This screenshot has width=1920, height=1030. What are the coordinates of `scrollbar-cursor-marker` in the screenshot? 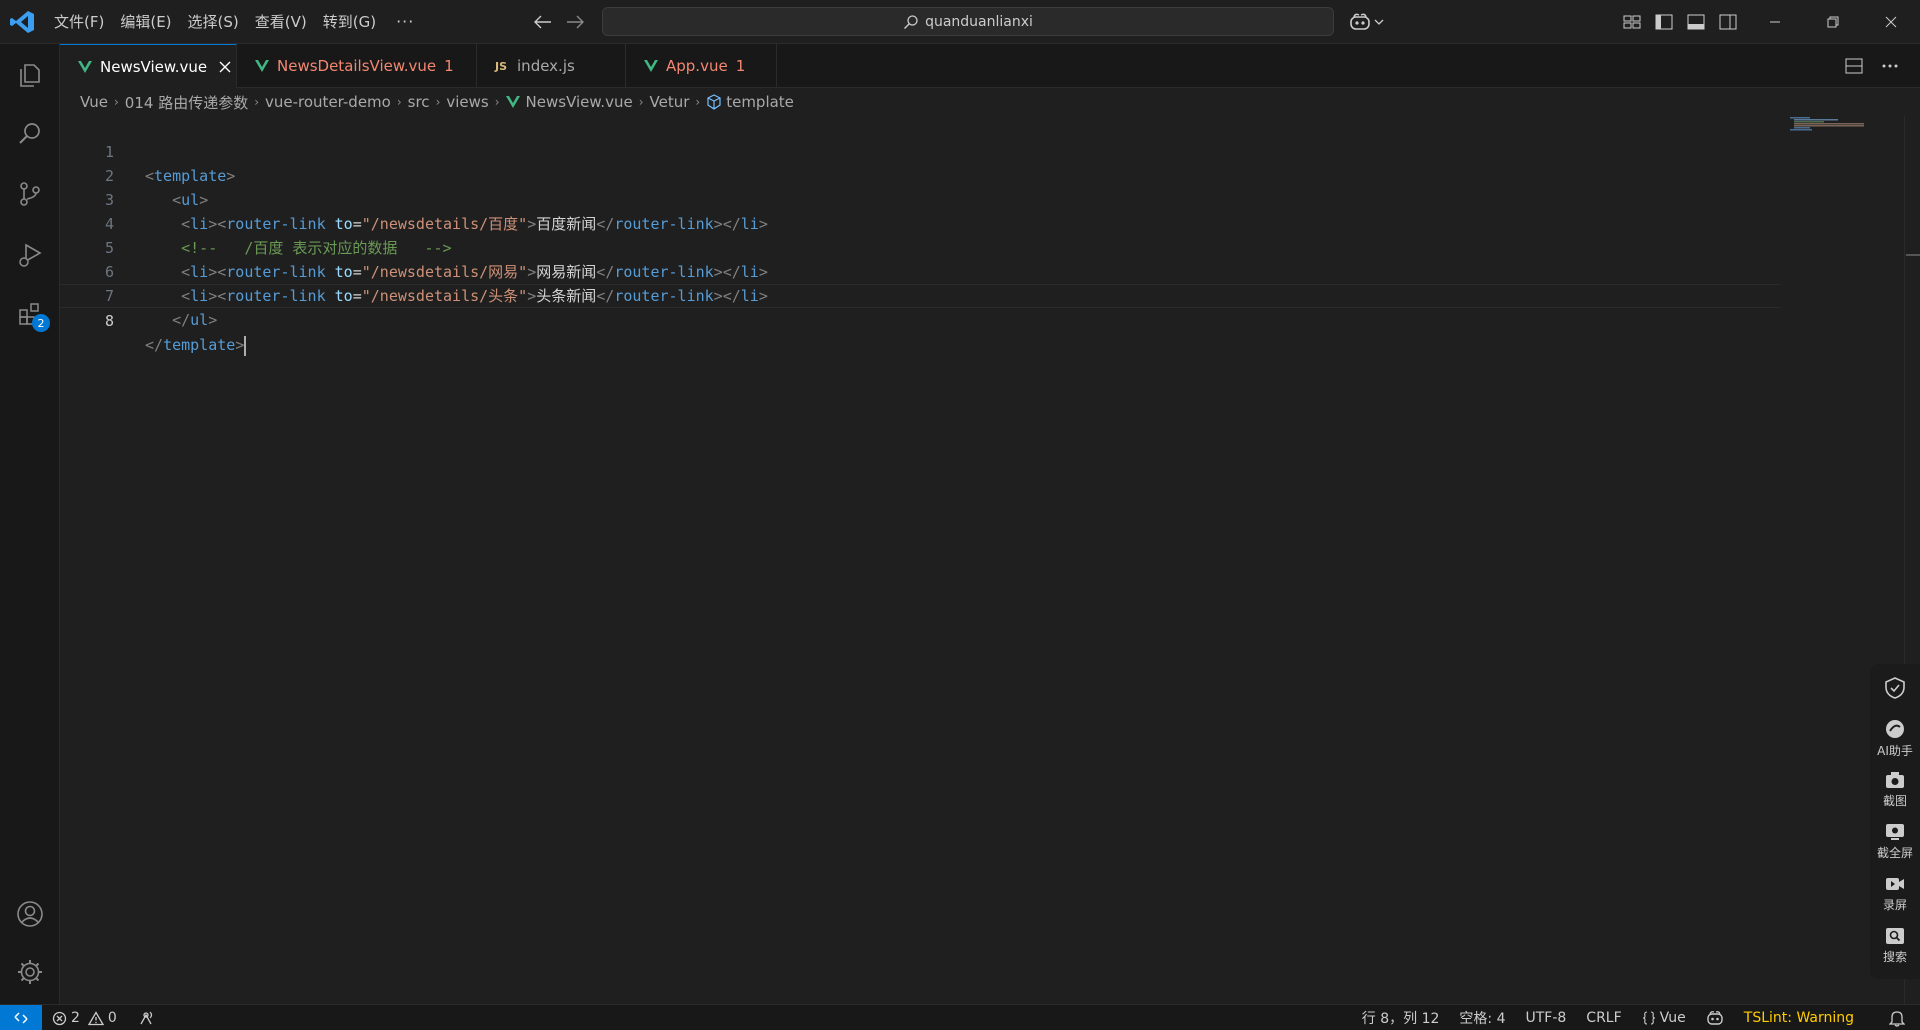 It's located at (1913, 255).